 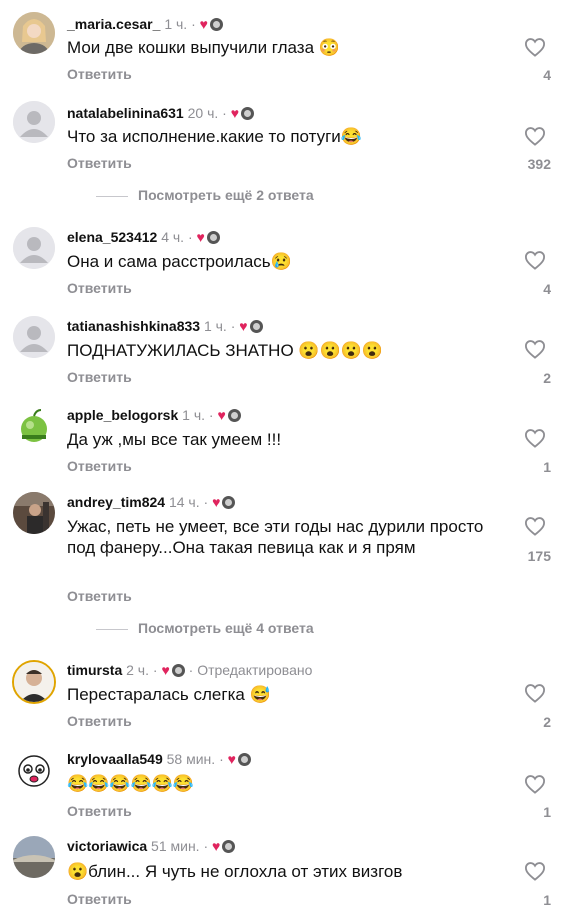 What do you see at coordinates (116, 502) in the screenshot?
I see `username: andrey_tim824` at bounding box center [116, 502].